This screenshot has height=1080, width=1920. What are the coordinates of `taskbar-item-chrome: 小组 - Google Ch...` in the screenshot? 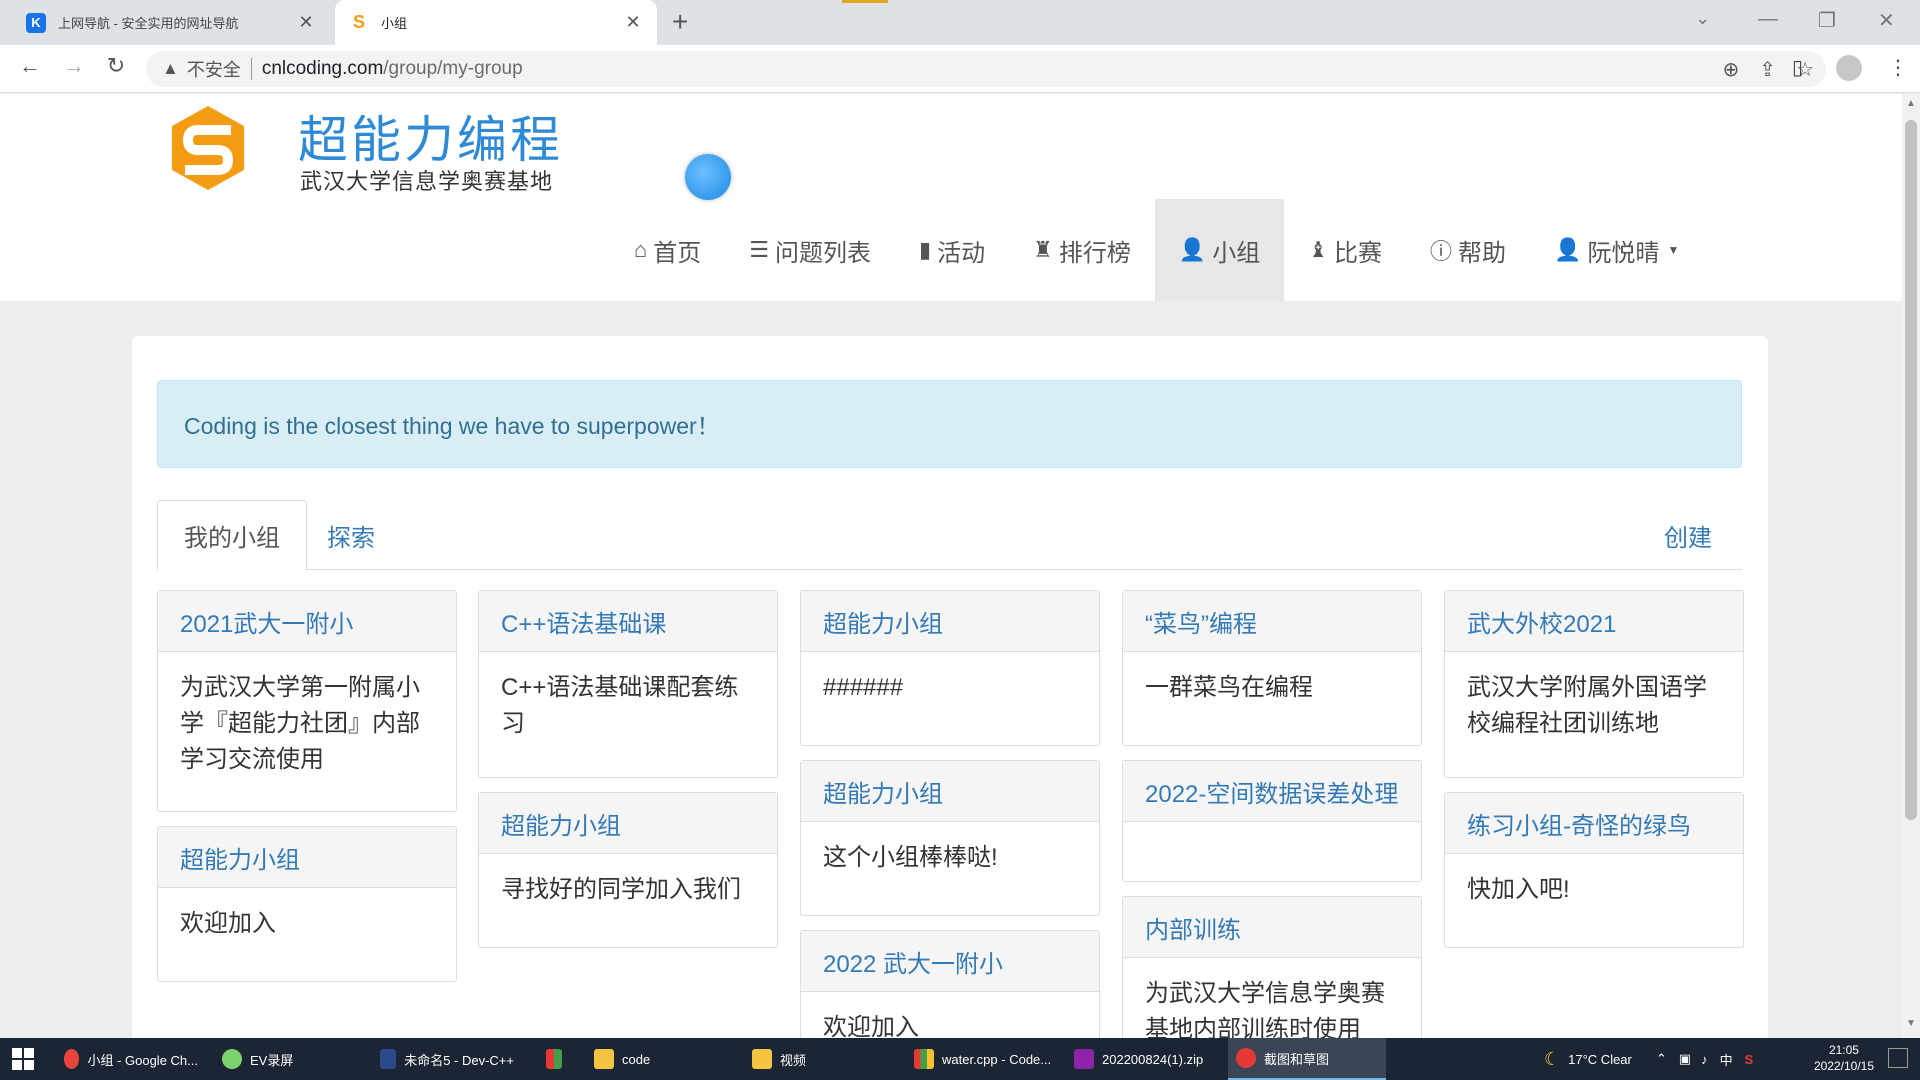 It's located at (131, 1059).